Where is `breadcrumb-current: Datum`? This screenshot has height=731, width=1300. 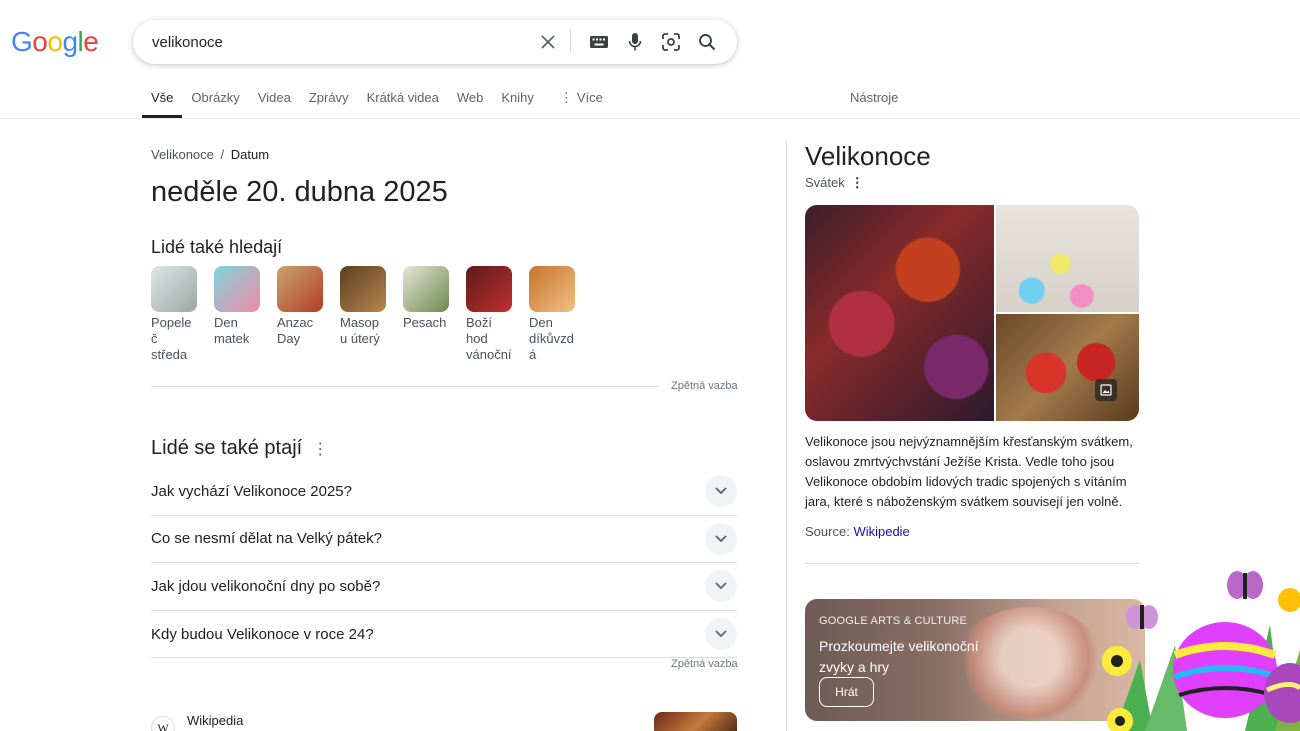
breadcrumb-current: Datum is located at coordinates (250, 154).